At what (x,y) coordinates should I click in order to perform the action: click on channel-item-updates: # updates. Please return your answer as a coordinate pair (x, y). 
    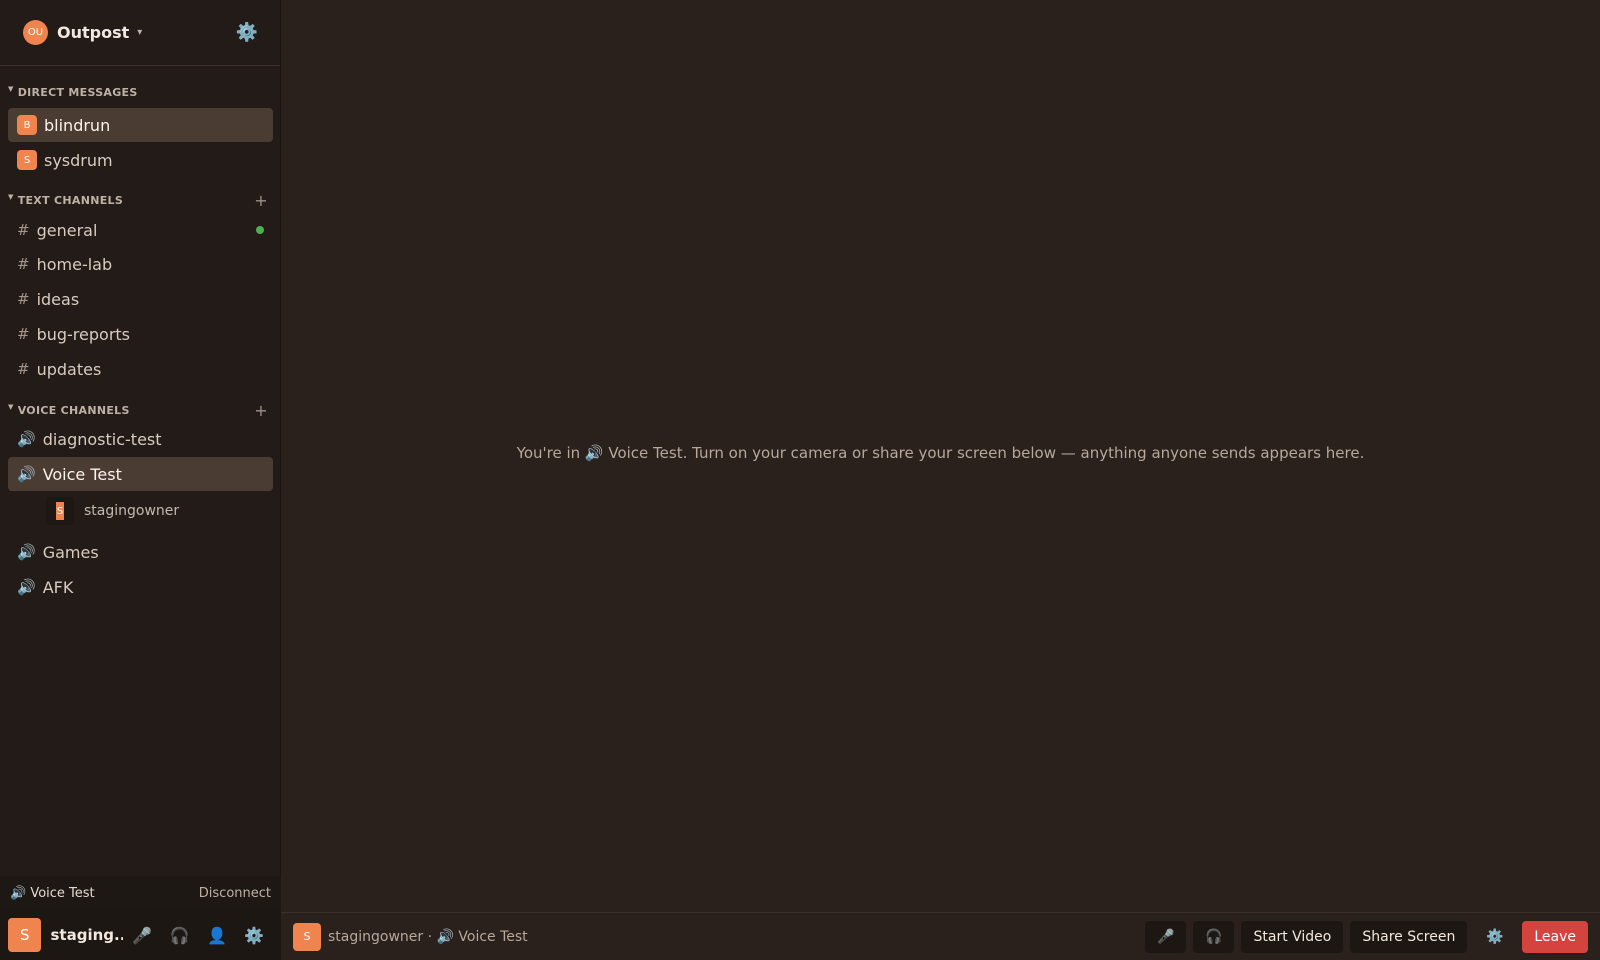
    Looking at the image, I should click on (140, 369).